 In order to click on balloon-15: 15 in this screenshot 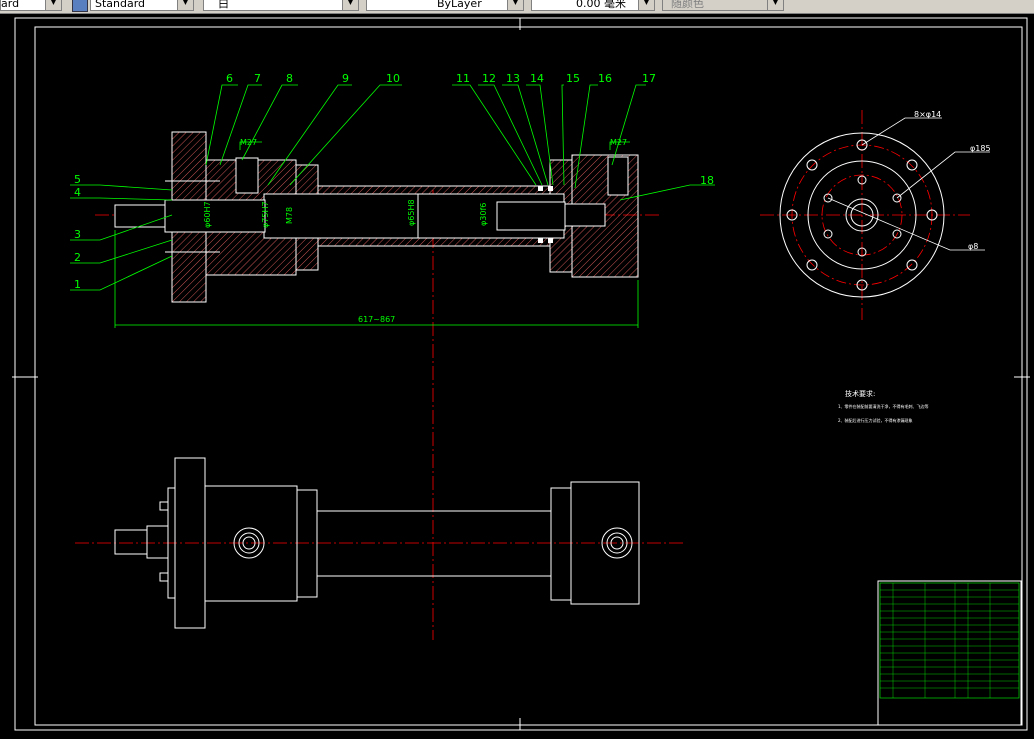, I will do `click(573, 78)`.